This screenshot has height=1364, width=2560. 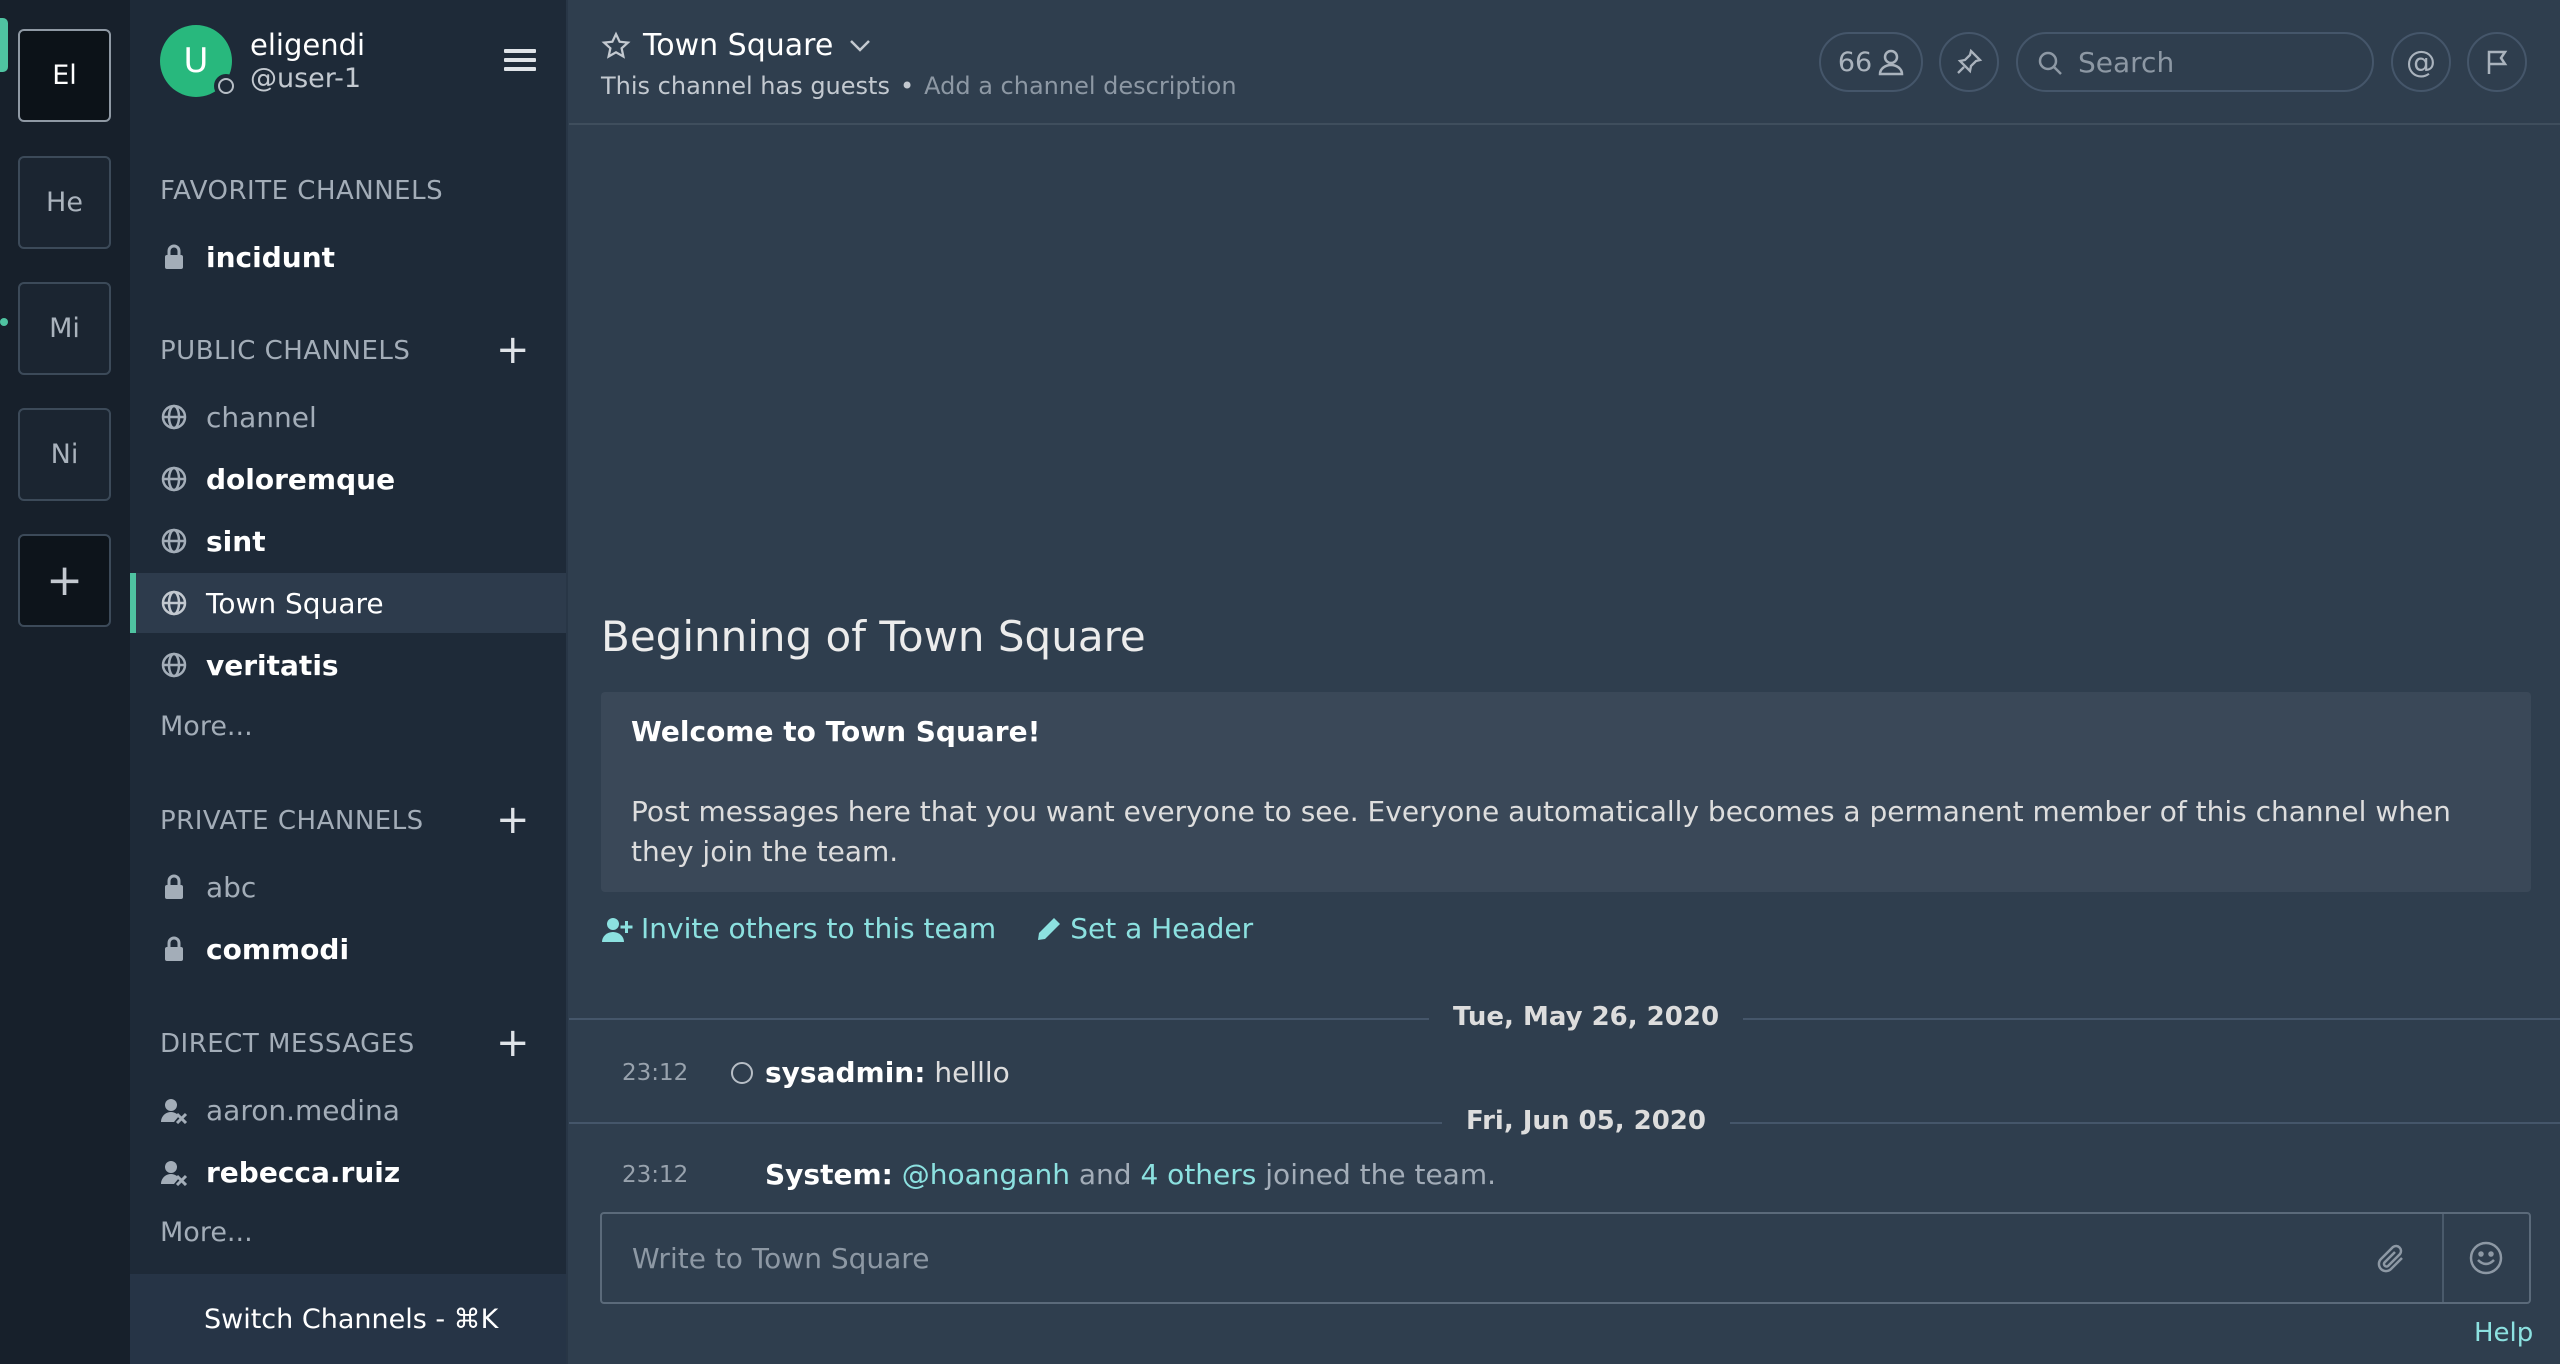 What do you see at coordinates (348, 665) in the screenshot?
I see `sidebar-item-veritatis: veritatis` at bounding box center [348, 665].